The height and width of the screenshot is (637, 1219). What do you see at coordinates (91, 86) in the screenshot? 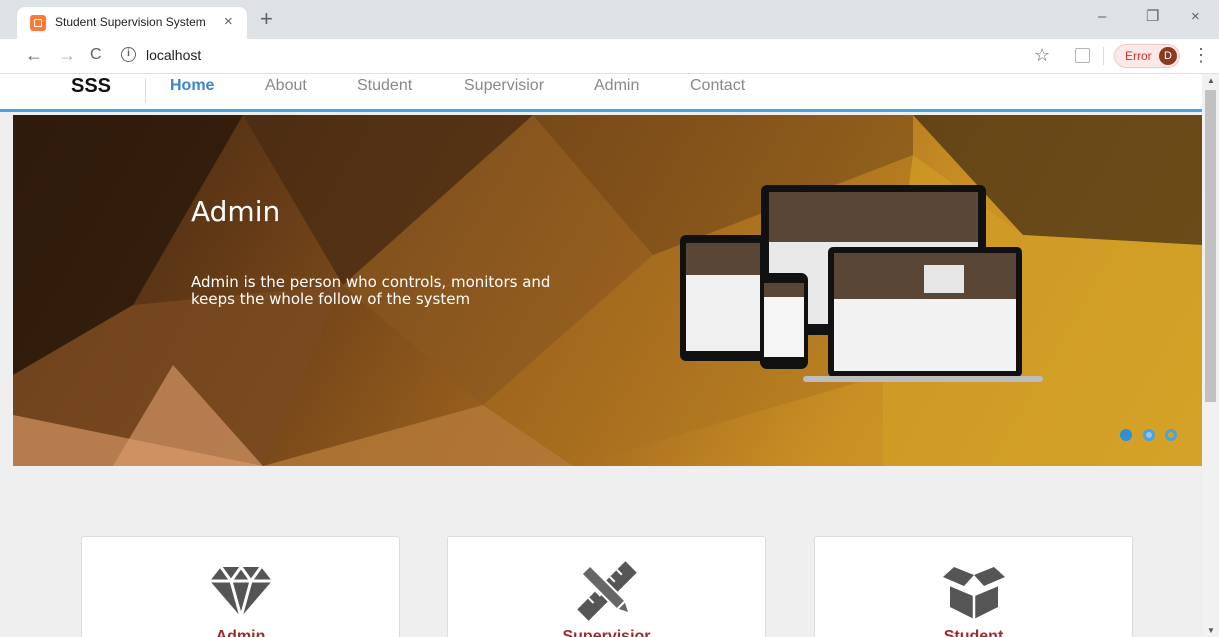
I see `site-brand: SSS` at bounding box center [91, 86].